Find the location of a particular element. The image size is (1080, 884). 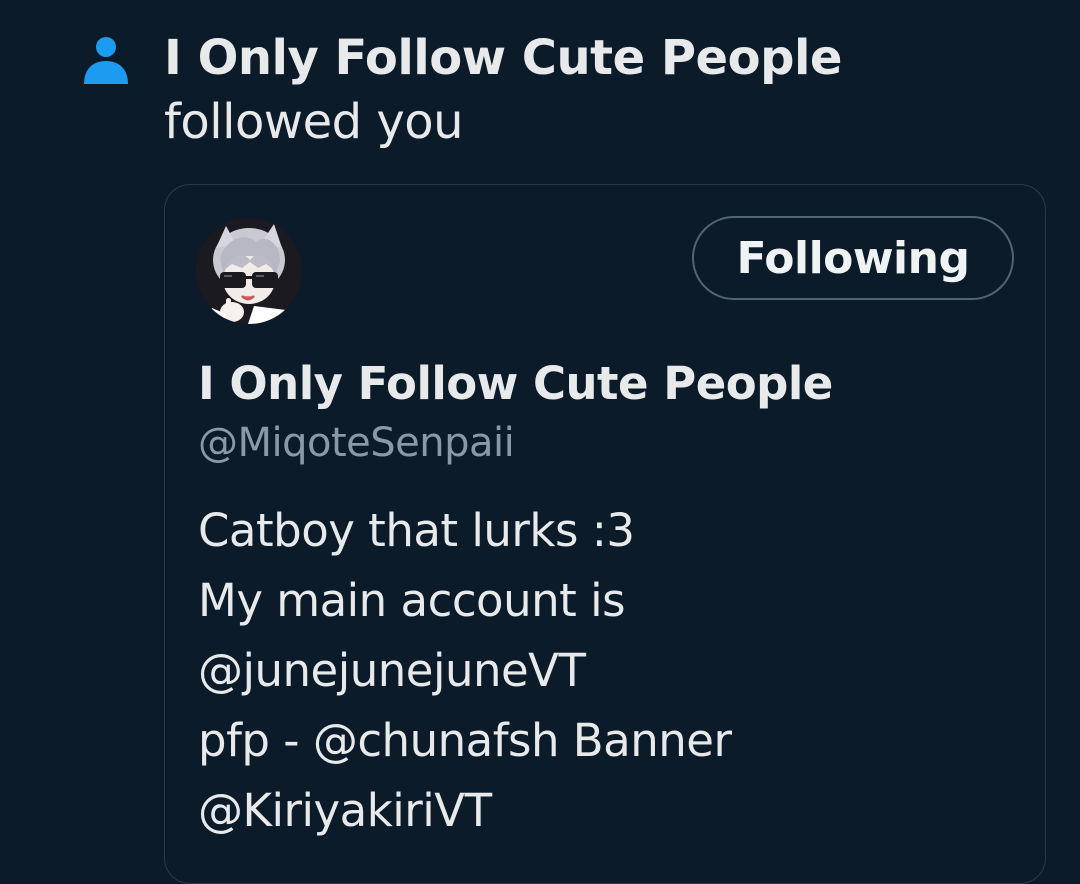

bio-line: My main account is is located at coordinates (412, 600).